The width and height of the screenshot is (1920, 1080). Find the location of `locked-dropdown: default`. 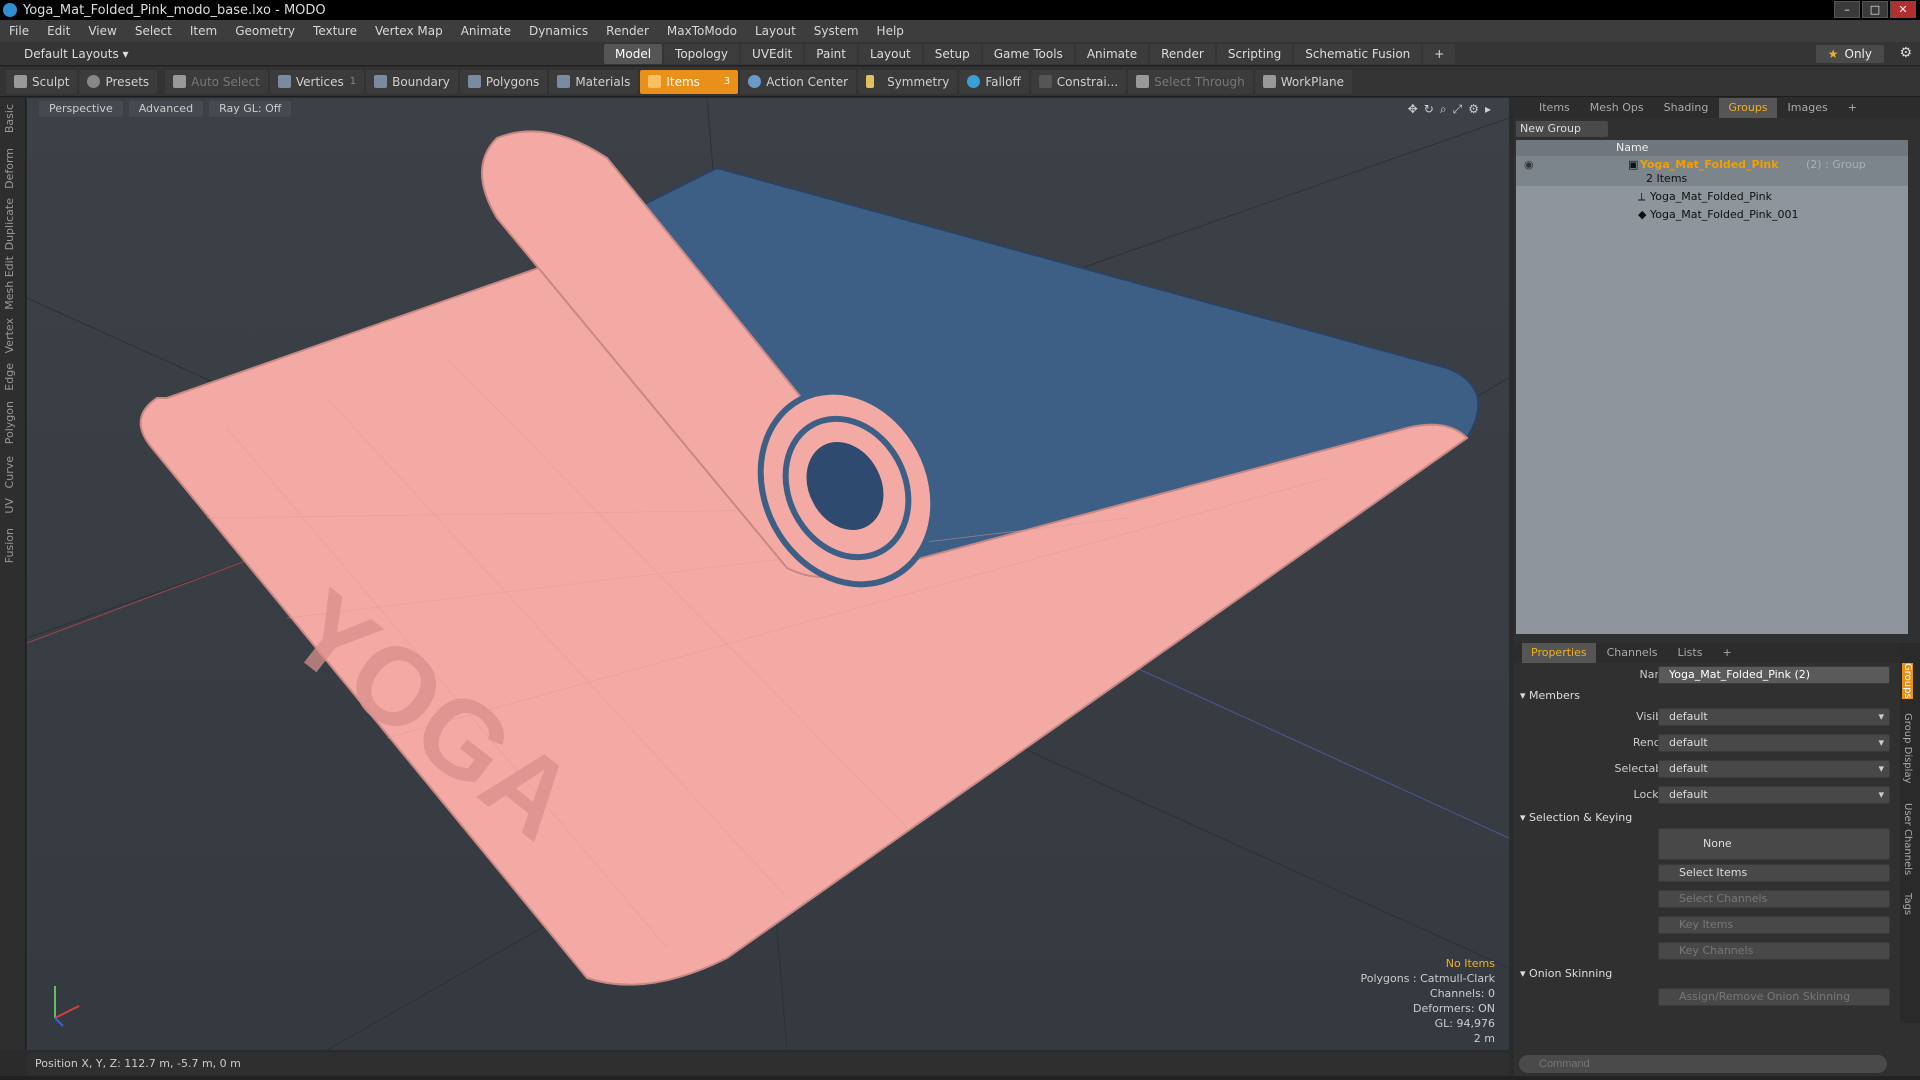

locked-dropdown: default is located at coordinates (1774, 795).